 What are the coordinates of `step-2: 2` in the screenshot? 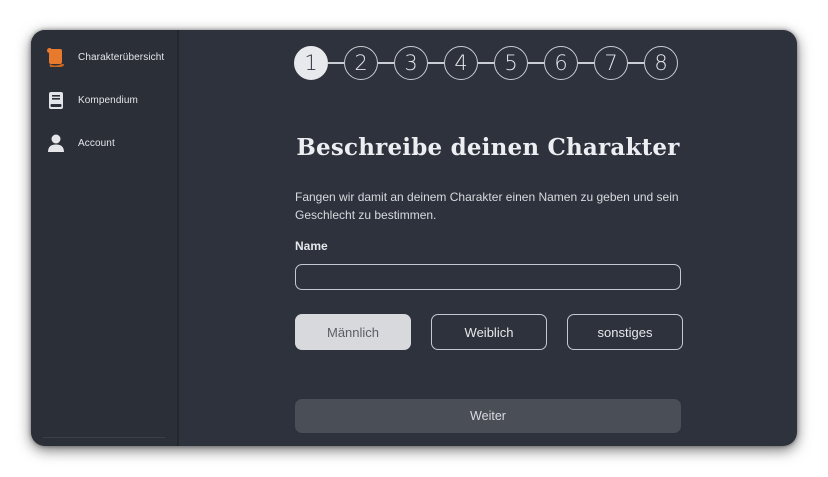 It's located at (361, 63).